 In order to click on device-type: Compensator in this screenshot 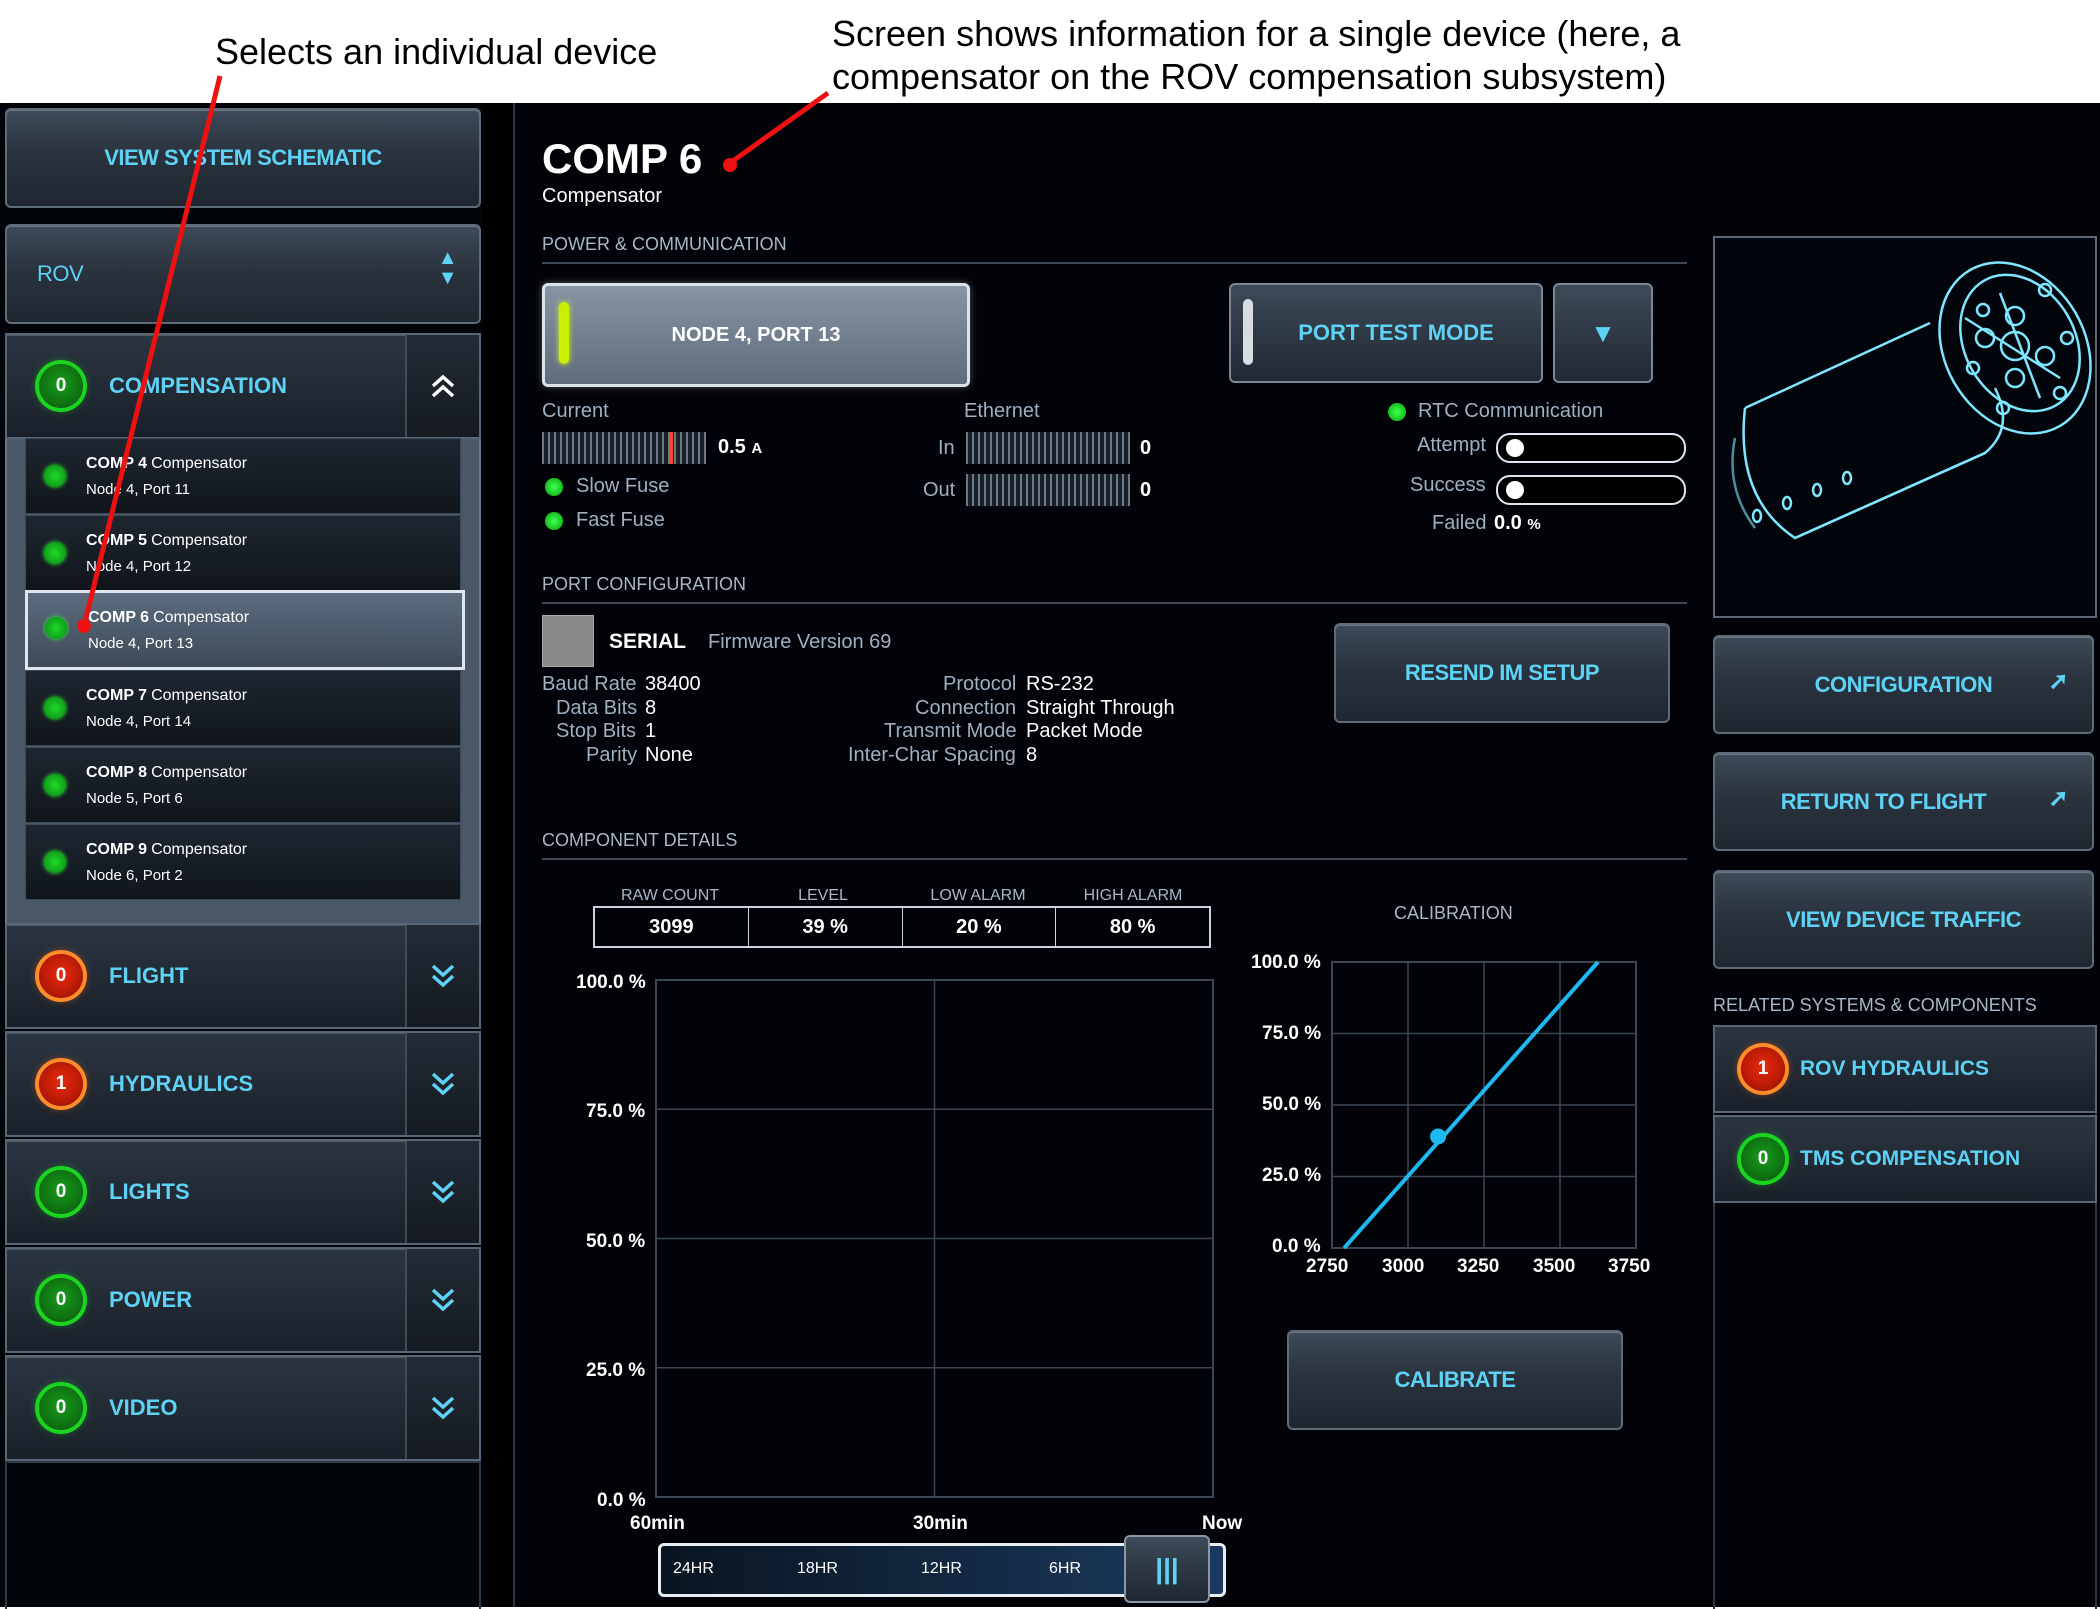, I will do `click(199, 849)`.